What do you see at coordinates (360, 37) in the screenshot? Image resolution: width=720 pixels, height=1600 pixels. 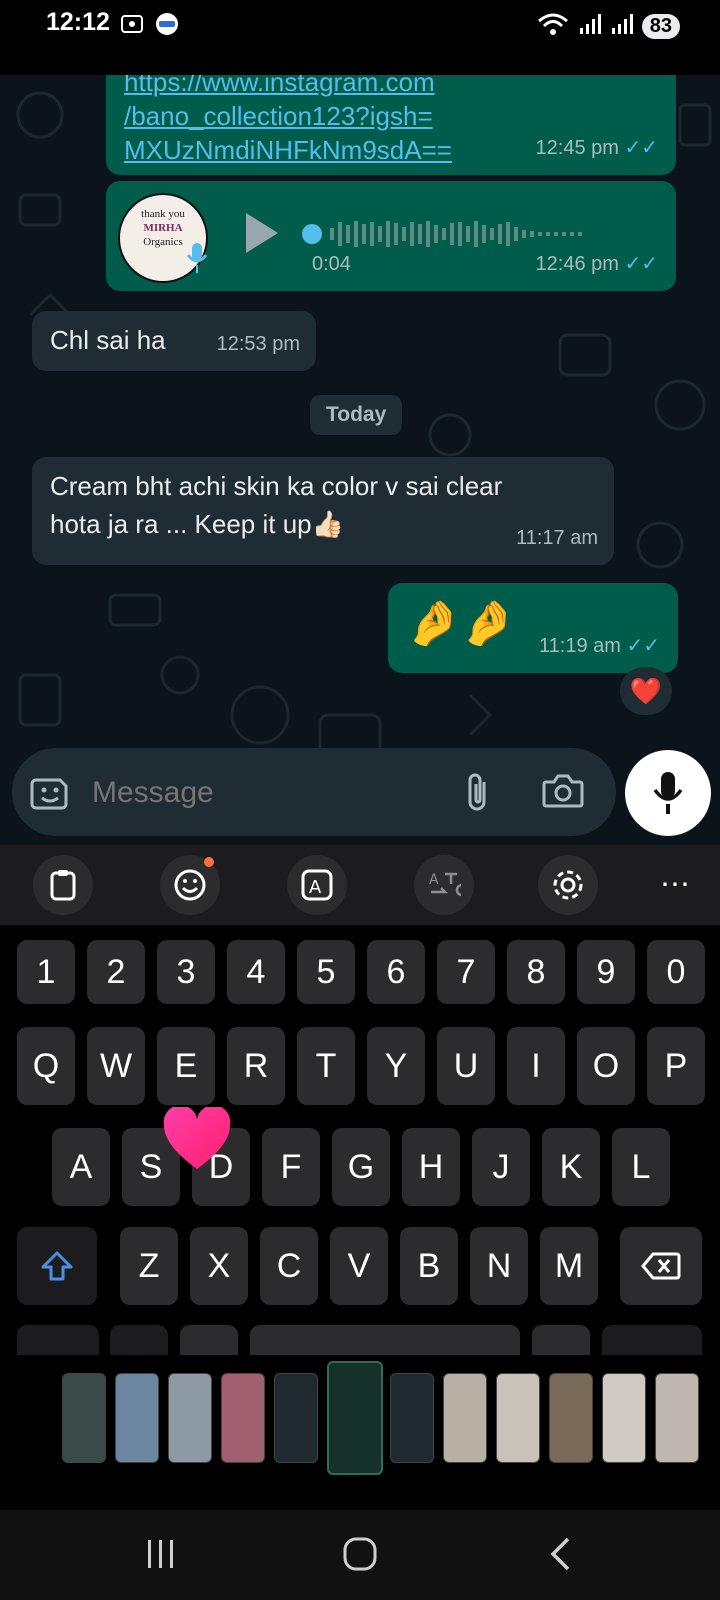 I see `status-bar: 12:12 83` at bounding box center [360, 37].